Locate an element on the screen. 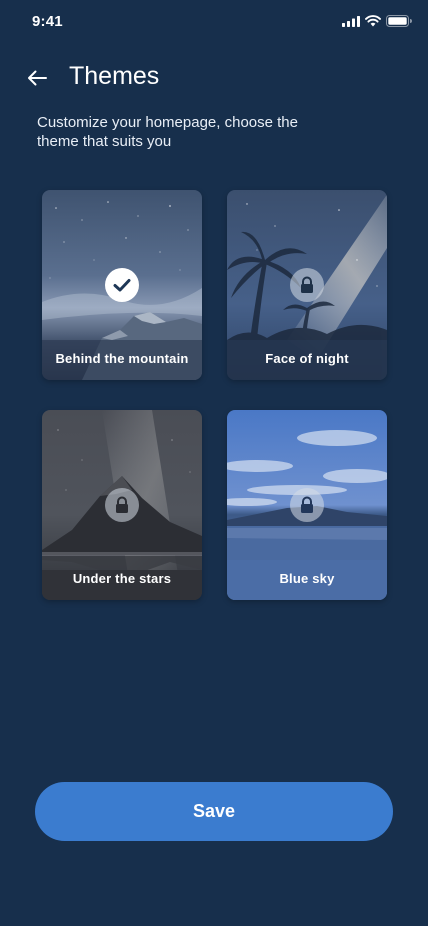 The image size is (428, 926). theme-card-behind-the-mountain: Behind the mountain is located at coordinates (122, 285).